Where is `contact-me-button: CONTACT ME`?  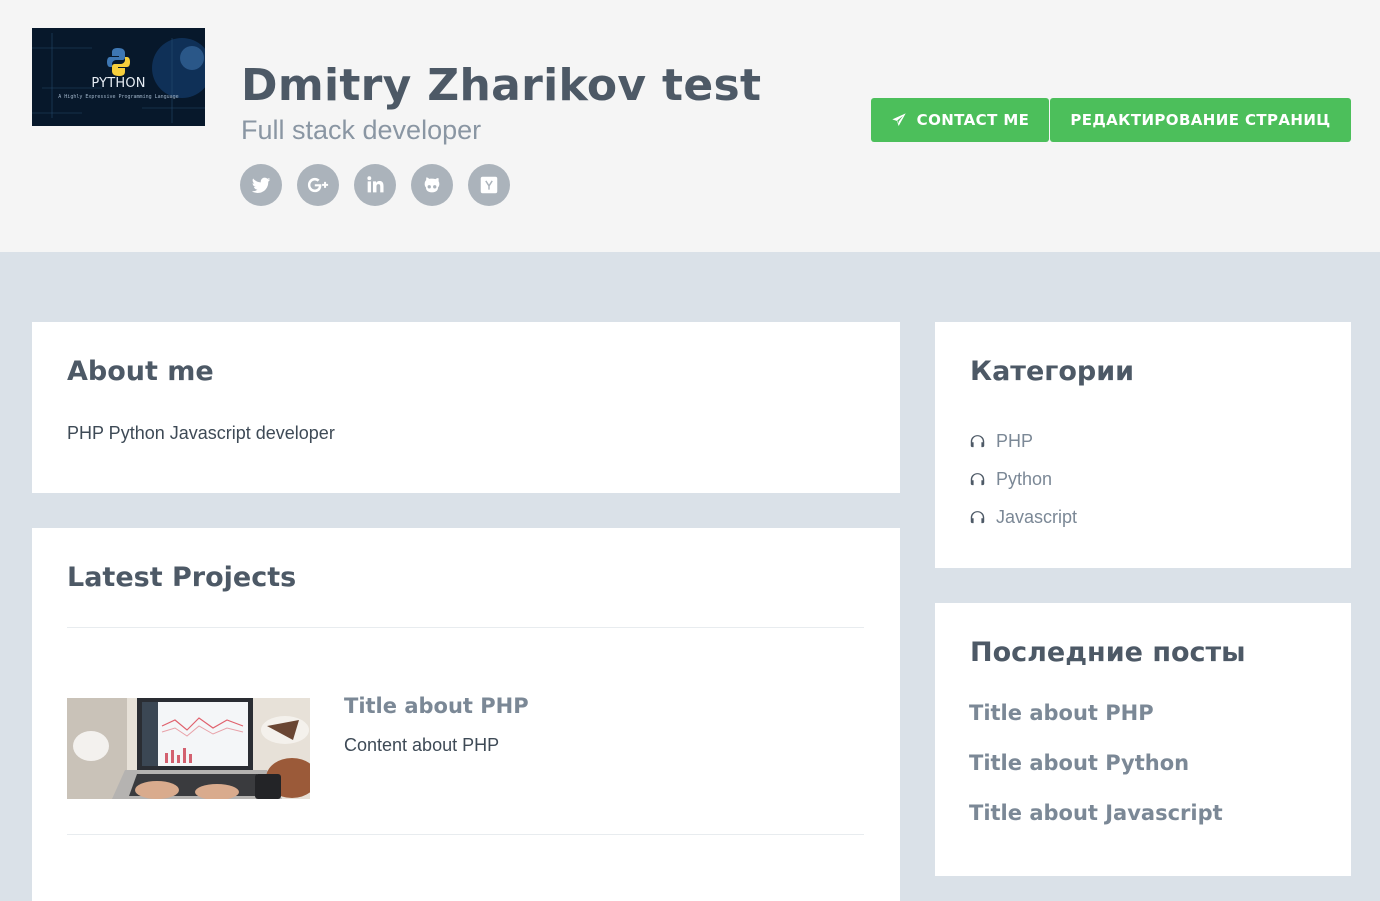
contact-me-button: CONTACT ME is located at coordinates (960, 120).